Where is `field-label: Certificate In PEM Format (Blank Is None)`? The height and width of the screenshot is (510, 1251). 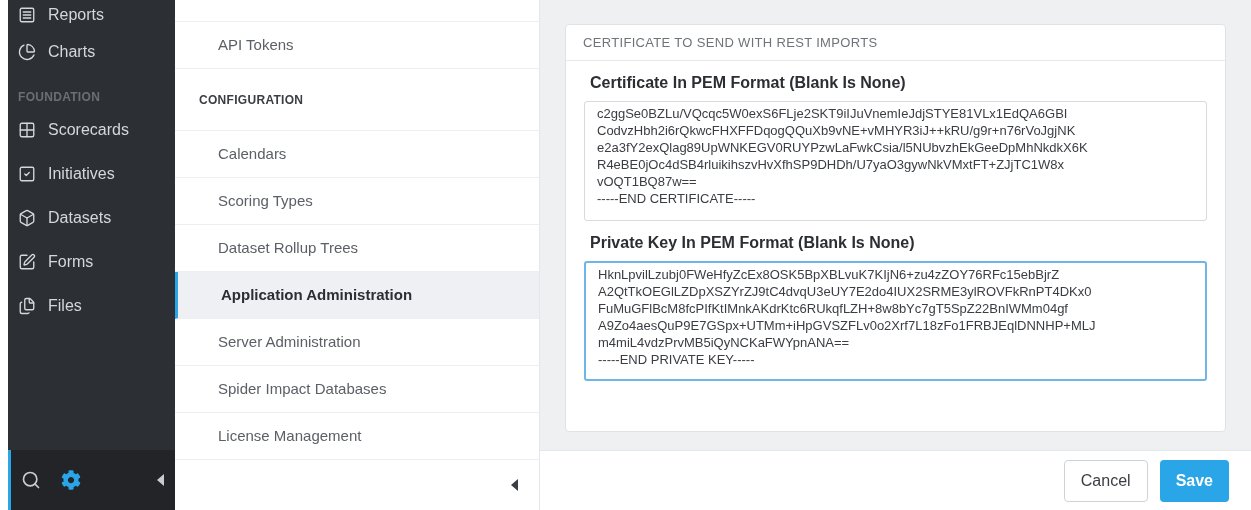
field-label: Certificate In PEM Format (Blank Is None) is located at coordinates (748, 83).